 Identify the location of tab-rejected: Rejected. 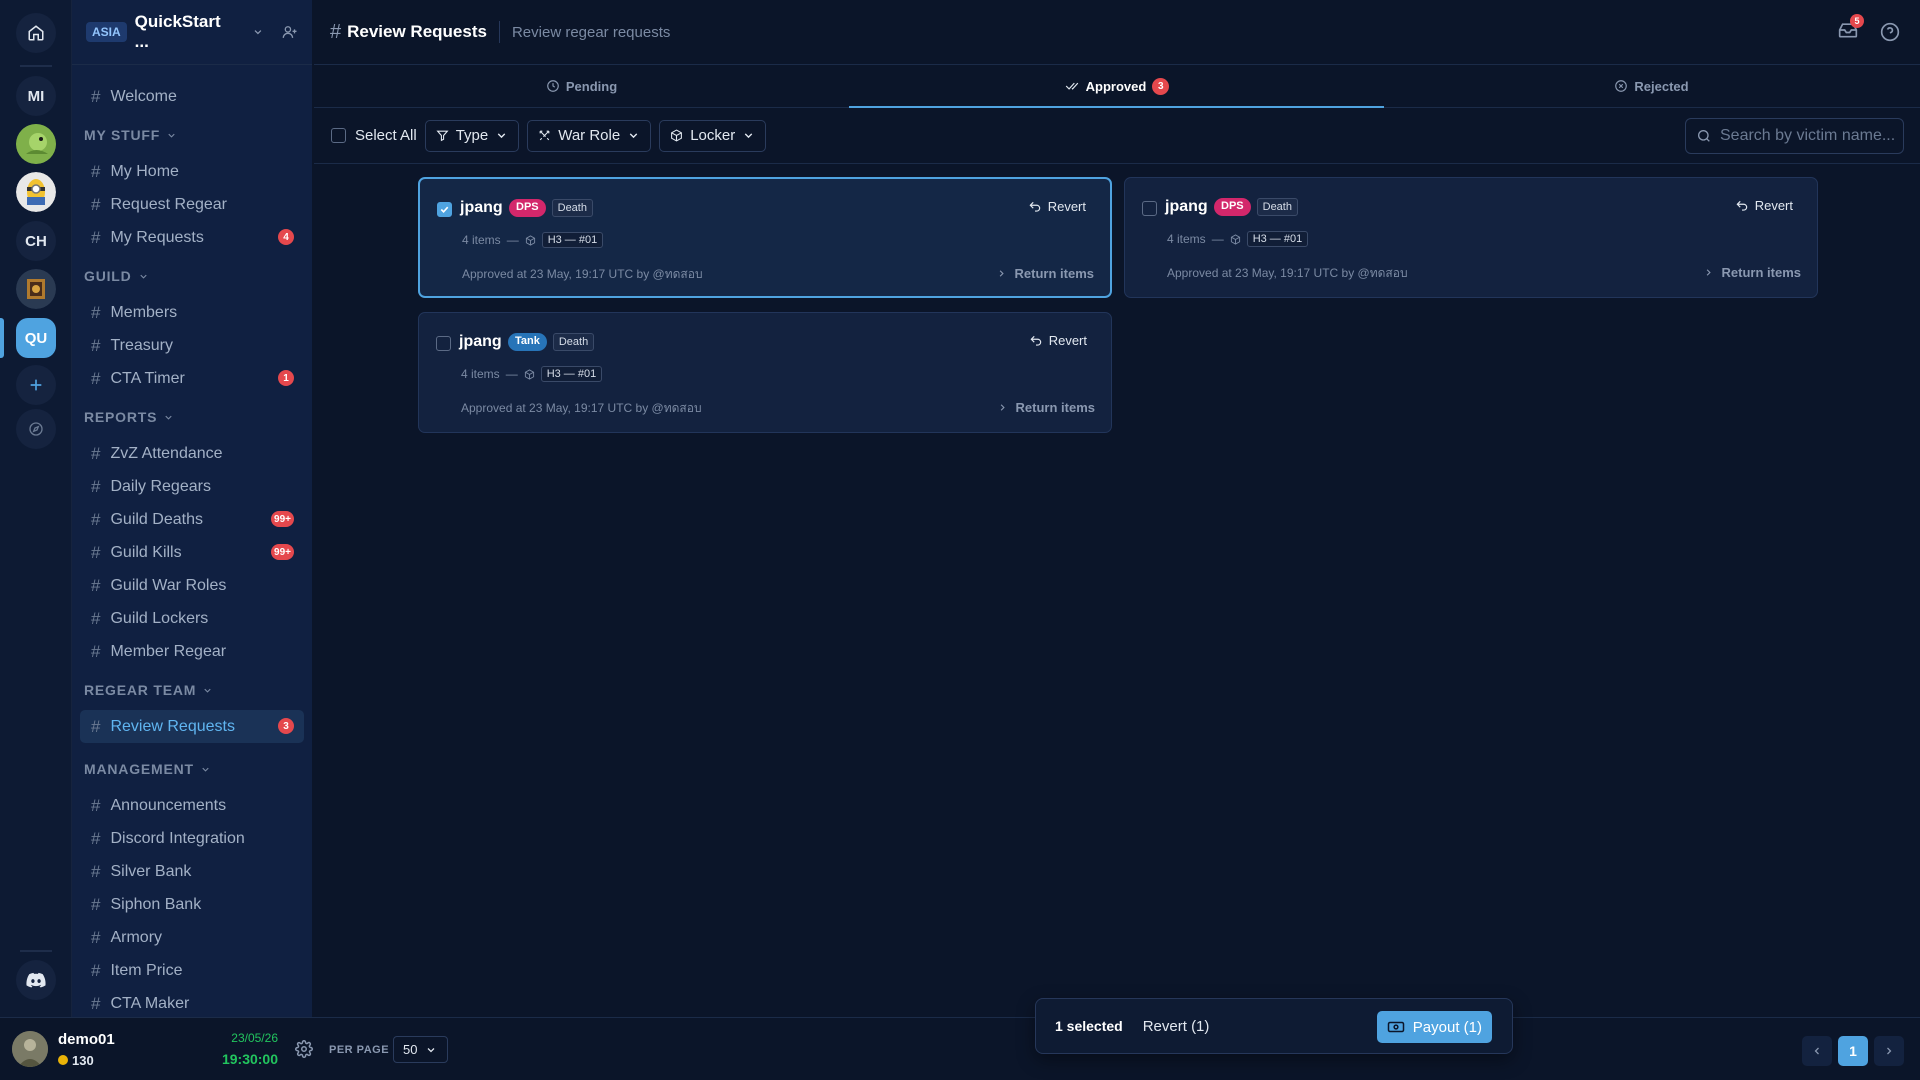
(1651, 86).